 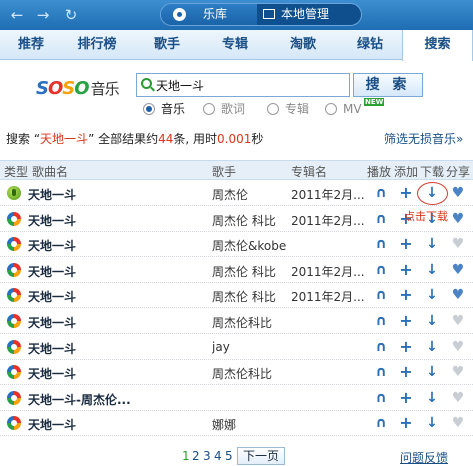 What do you see at coordinates (251, 85) in the screenshot?
I see `search-input` at bounding box center [251, 85].